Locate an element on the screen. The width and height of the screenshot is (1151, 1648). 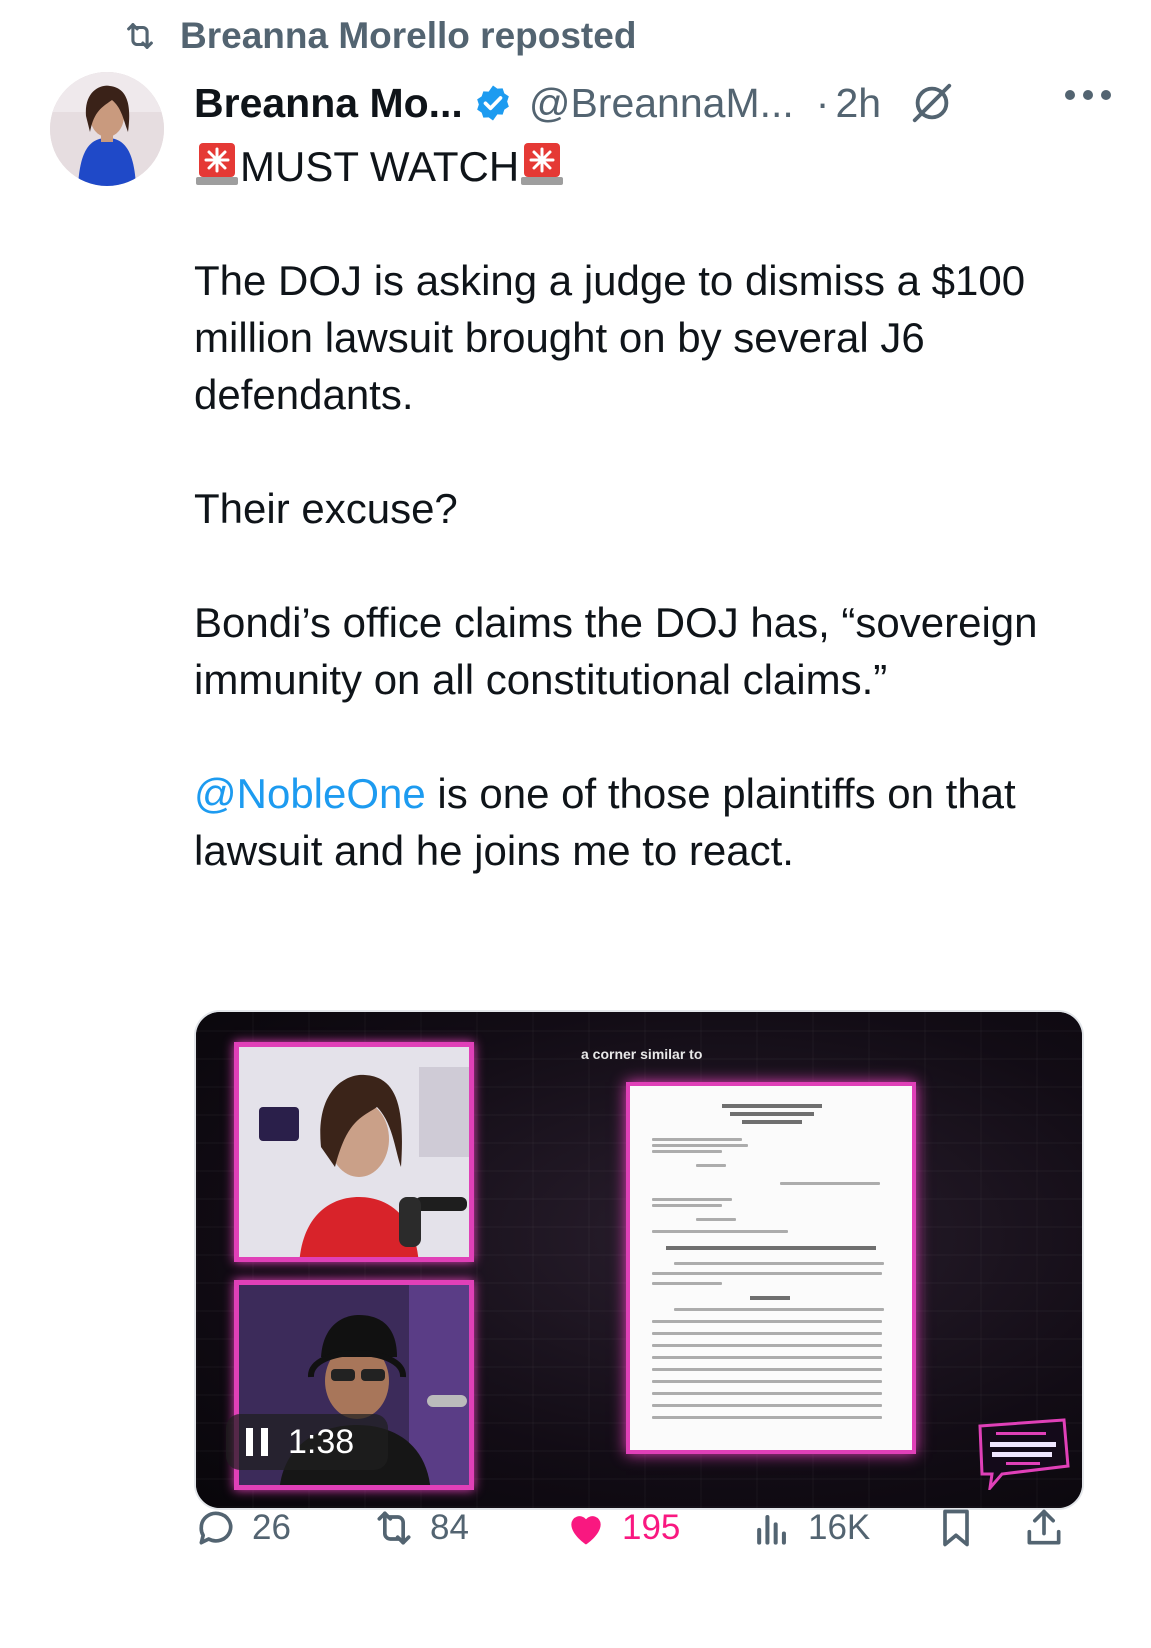
reply-count: 26 is located at coordinates (271, 1527).